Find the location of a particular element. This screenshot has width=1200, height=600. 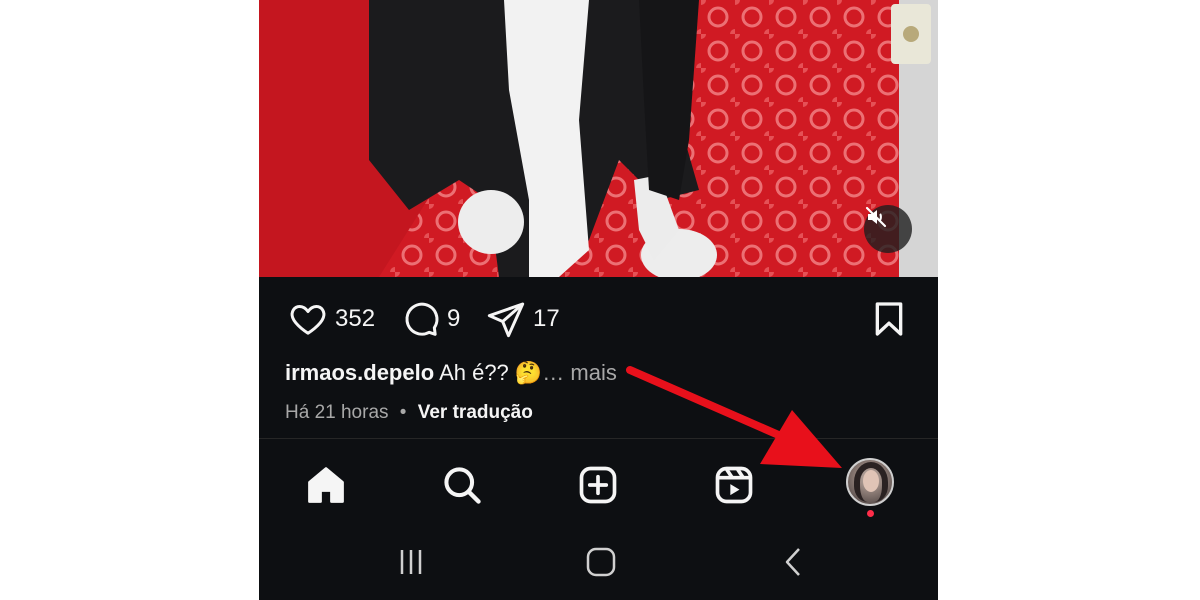

muted-speaker-icon is located at coordinates (876, 217).